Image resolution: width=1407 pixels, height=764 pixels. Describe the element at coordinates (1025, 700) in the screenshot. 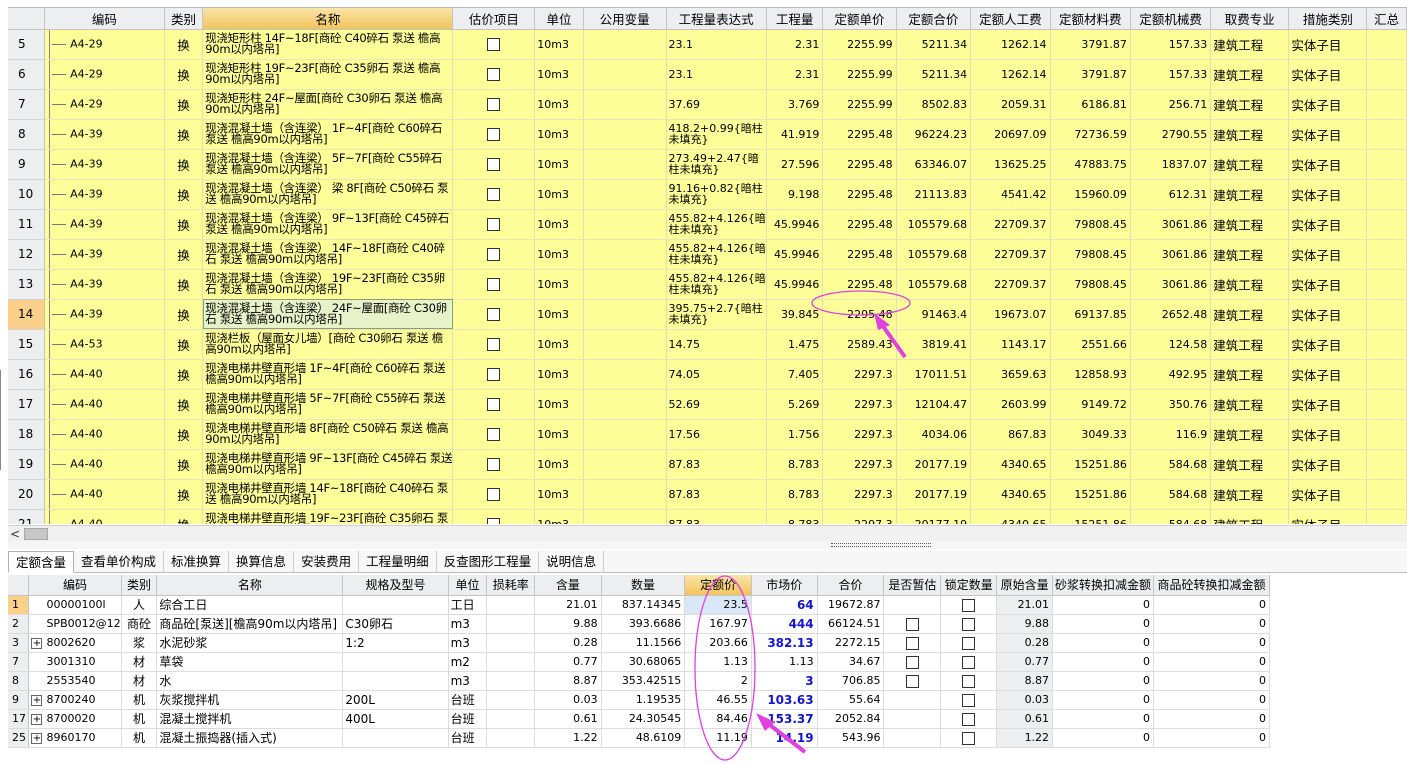

I see `original-content: 0.03` at that location.